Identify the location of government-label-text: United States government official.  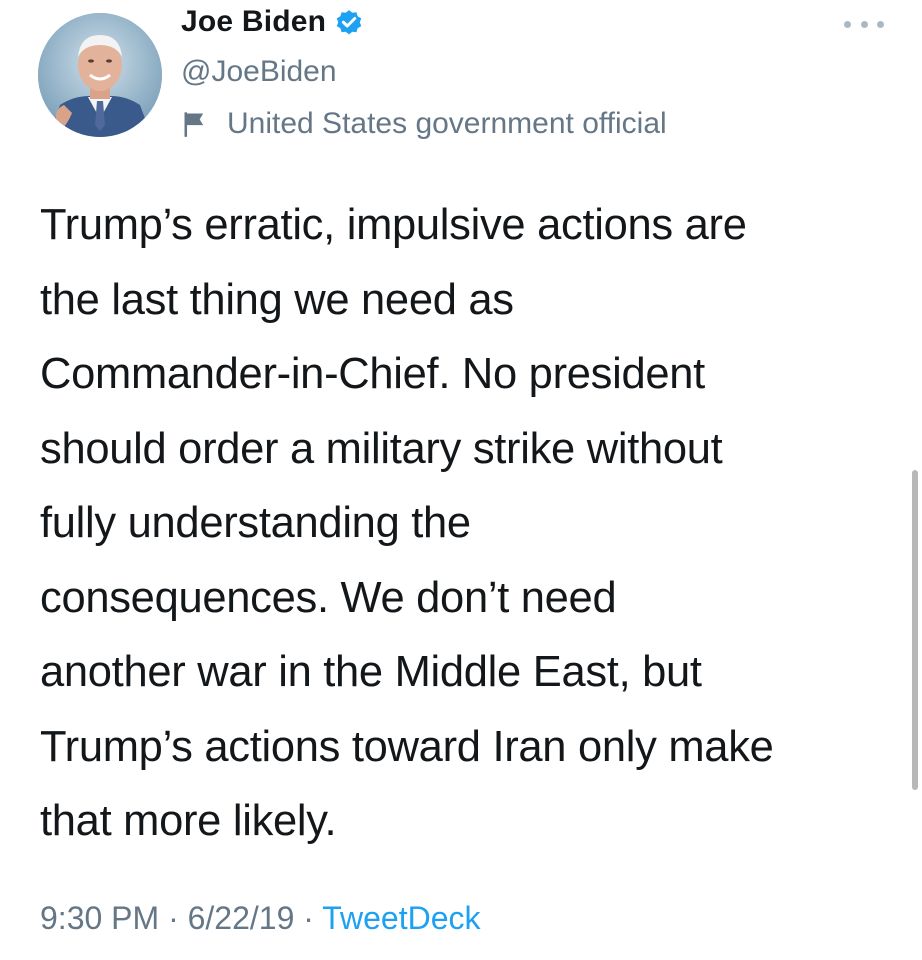
(447, 123).